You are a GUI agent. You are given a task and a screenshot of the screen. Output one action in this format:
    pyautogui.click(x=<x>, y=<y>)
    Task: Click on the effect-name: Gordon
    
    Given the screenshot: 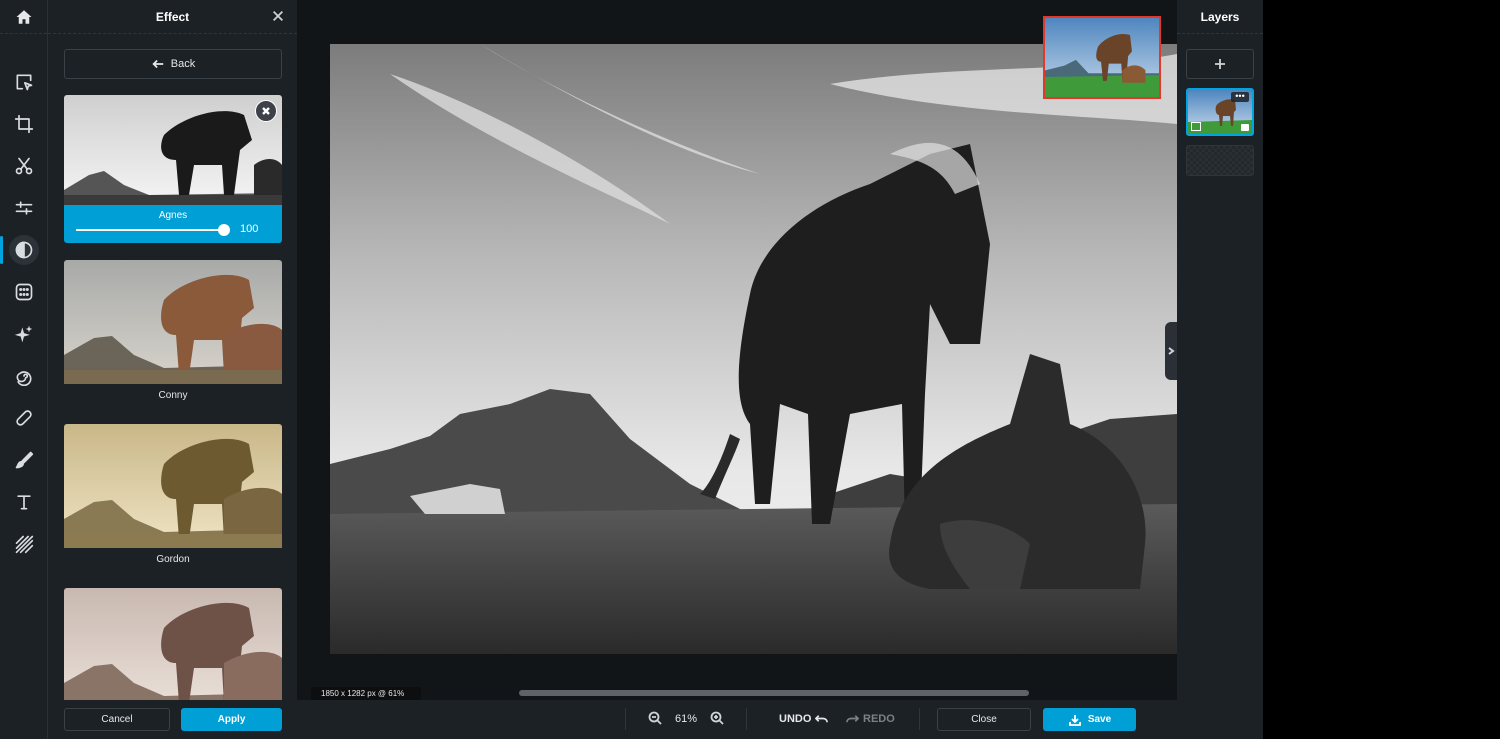 What is the action you would take?
    pyautogui.click(x=173, y=559)
    